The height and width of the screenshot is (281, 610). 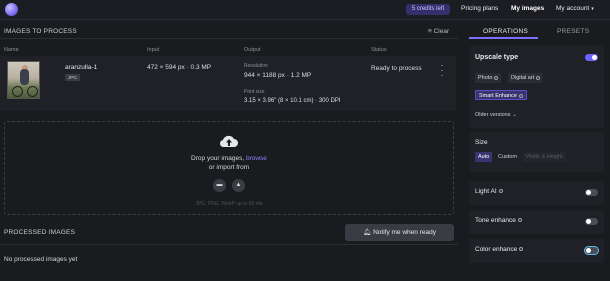 I want to click on nav-my-images: My images, so click(x=527, y=8).